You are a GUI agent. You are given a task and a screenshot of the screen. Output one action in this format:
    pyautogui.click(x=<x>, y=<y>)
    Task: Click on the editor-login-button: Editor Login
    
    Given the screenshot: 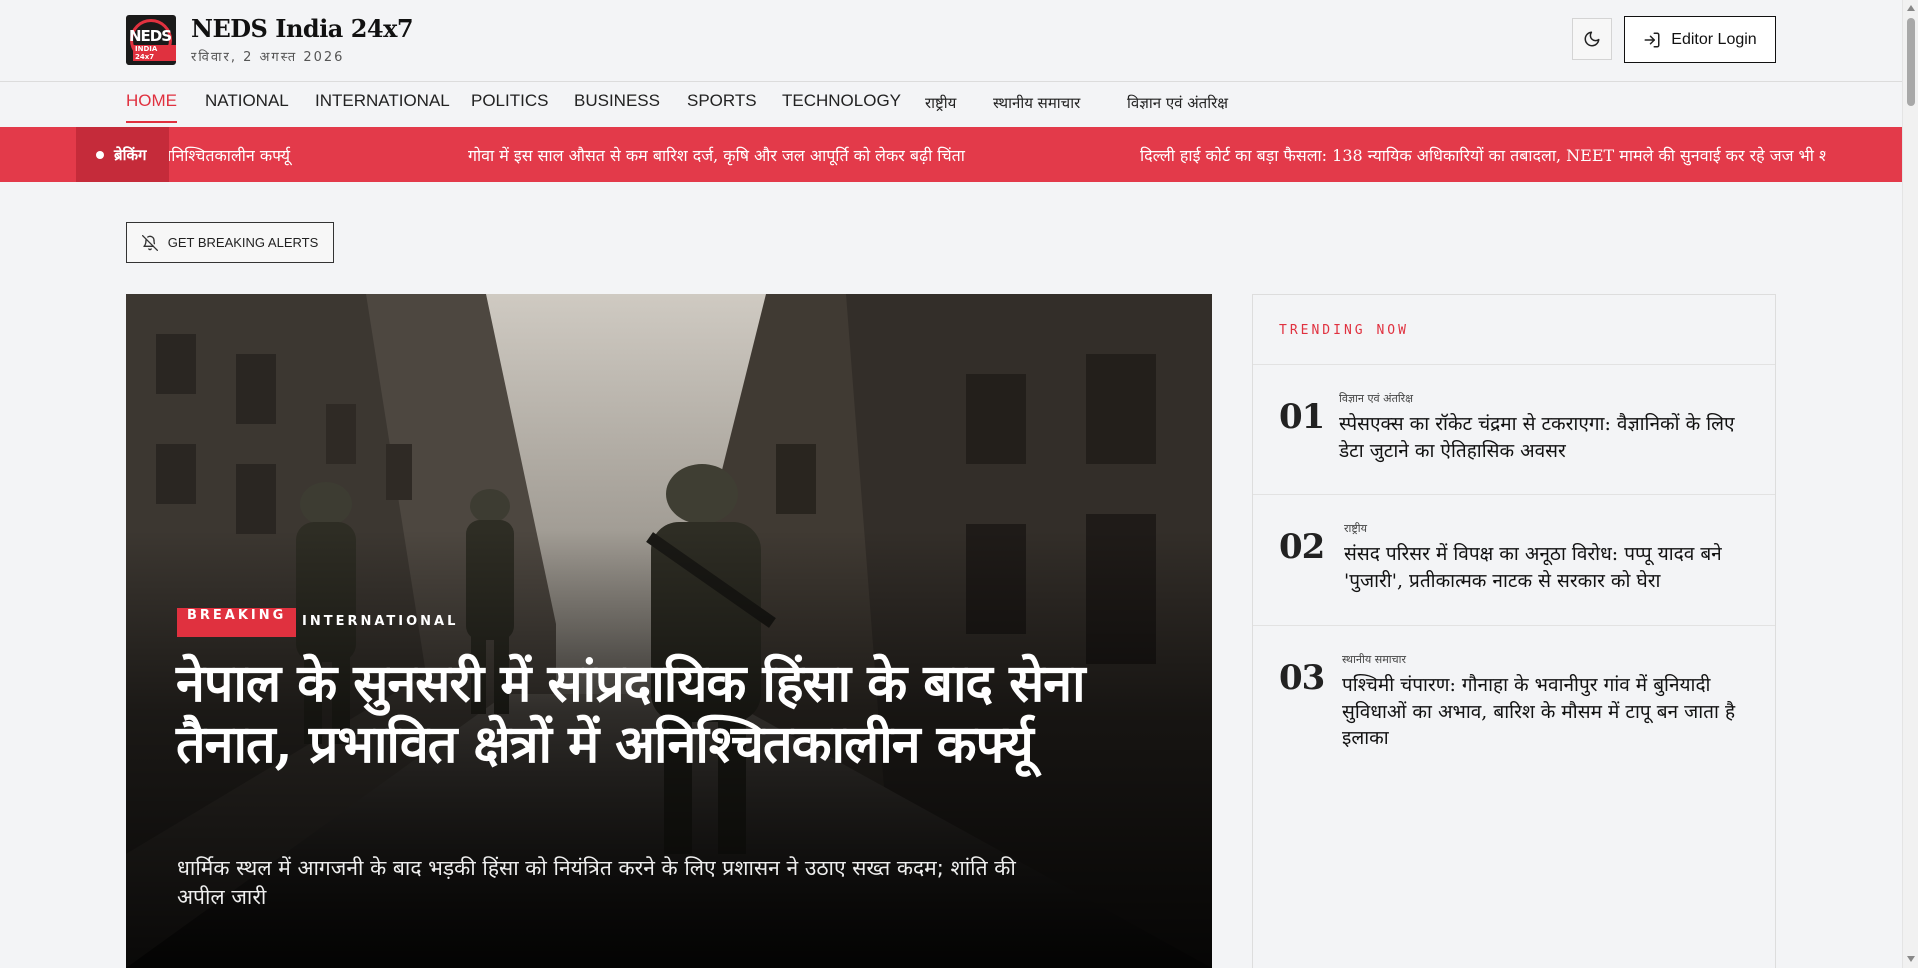 What is the action you would take?
    pyautogui.click(x=1700, y=39)
    